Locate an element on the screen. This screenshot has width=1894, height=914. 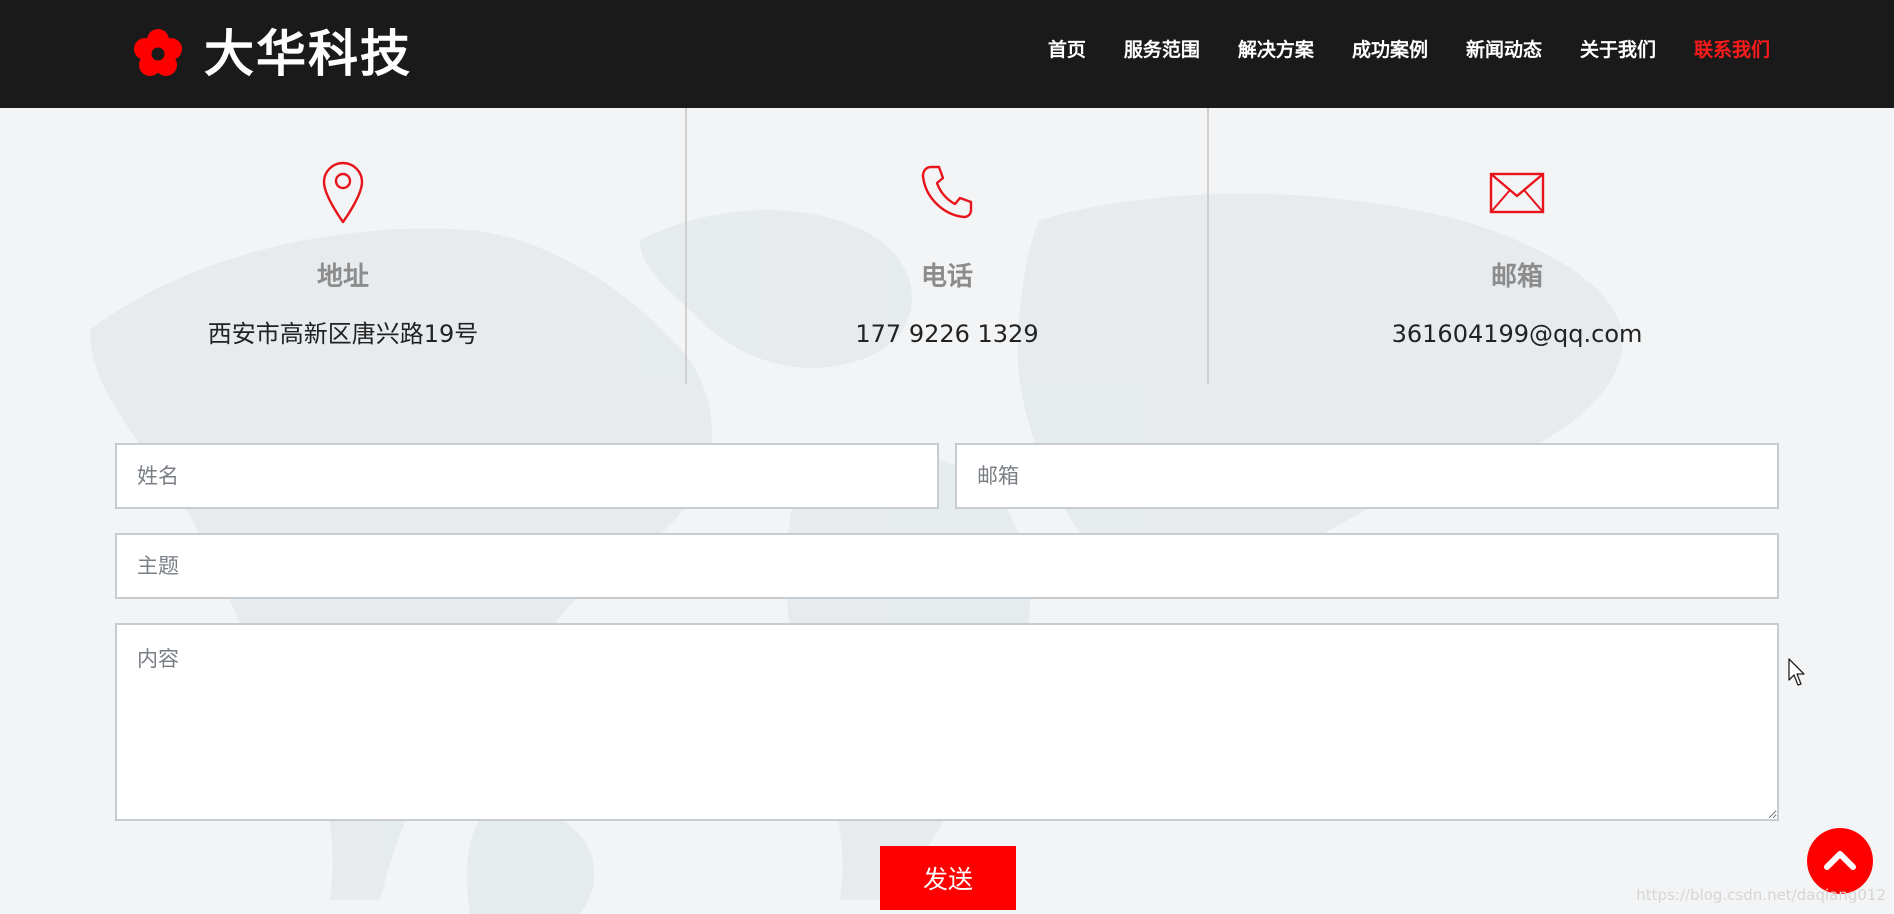
contact-phone: 电话 177 9226 1329 is located at coordinates (947, 246).